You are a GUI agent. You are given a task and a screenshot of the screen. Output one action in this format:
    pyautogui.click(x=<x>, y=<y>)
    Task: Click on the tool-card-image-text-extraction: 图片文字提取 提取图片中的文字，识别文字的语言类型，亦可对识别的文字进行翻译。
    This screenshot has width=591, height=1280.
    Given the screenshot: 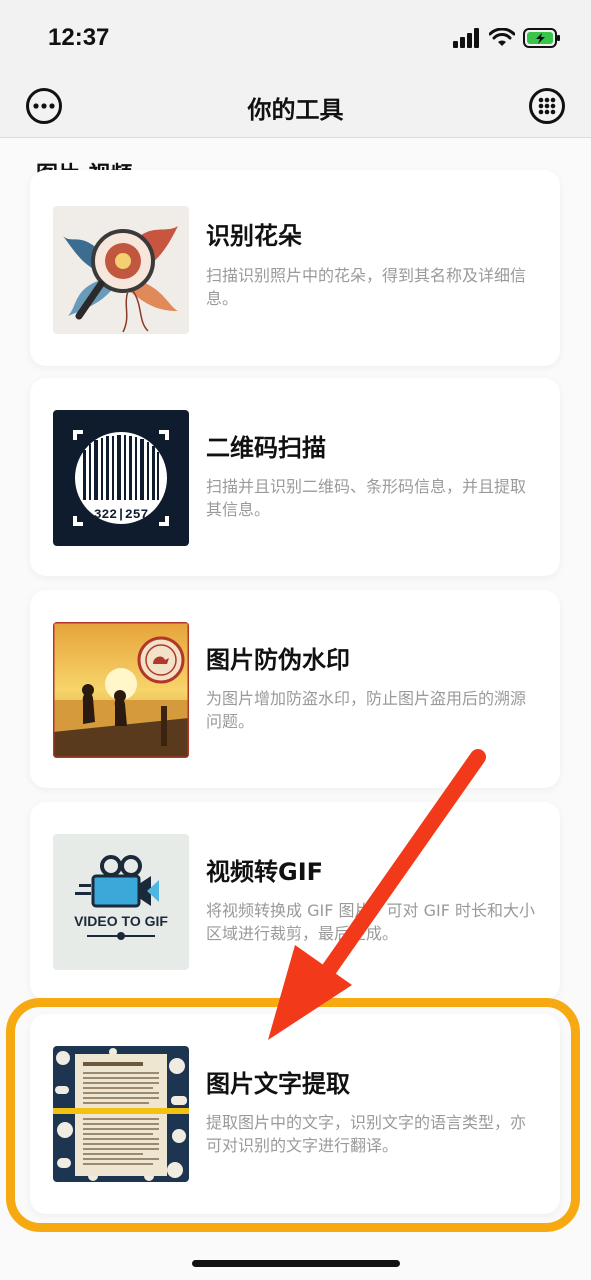 What is the action you would take?
    pyautogui.click(x=295, y=1114)
    